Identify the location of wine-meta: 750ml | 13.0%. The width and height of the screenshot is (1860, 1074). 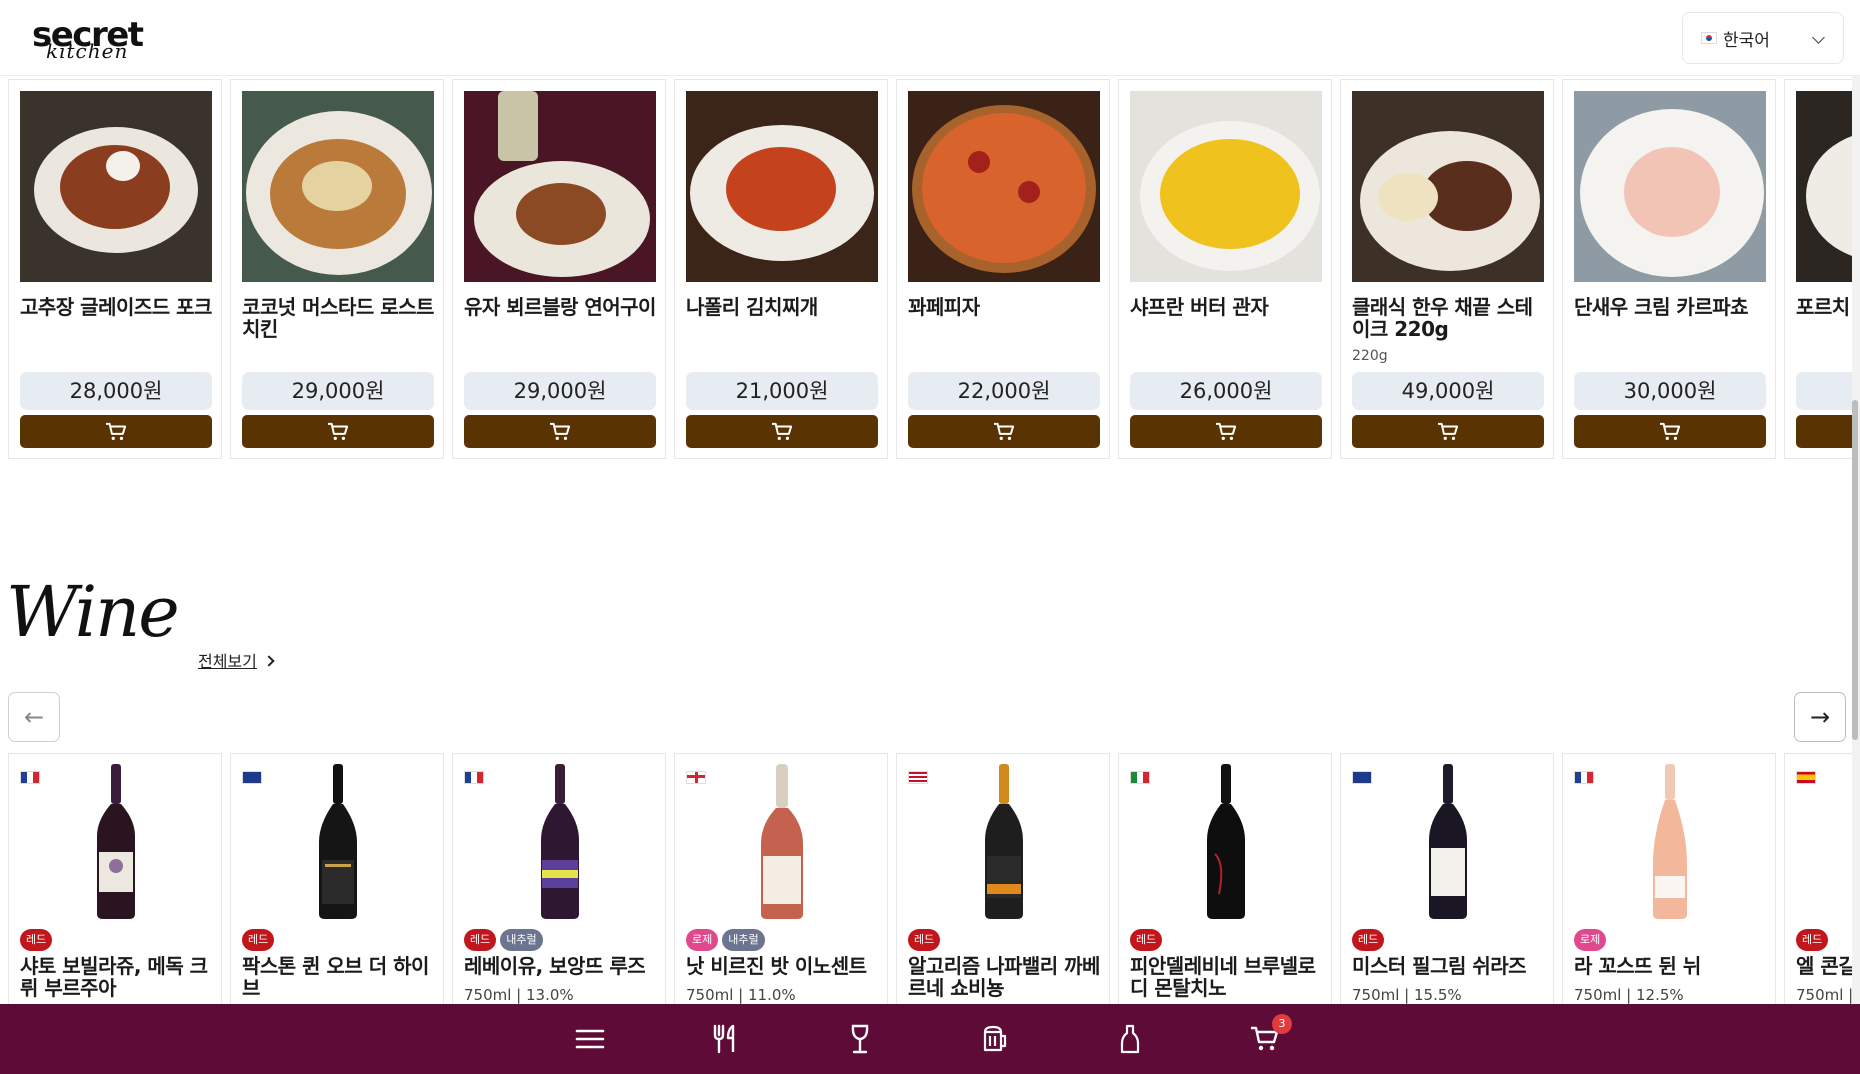
(519, 995).